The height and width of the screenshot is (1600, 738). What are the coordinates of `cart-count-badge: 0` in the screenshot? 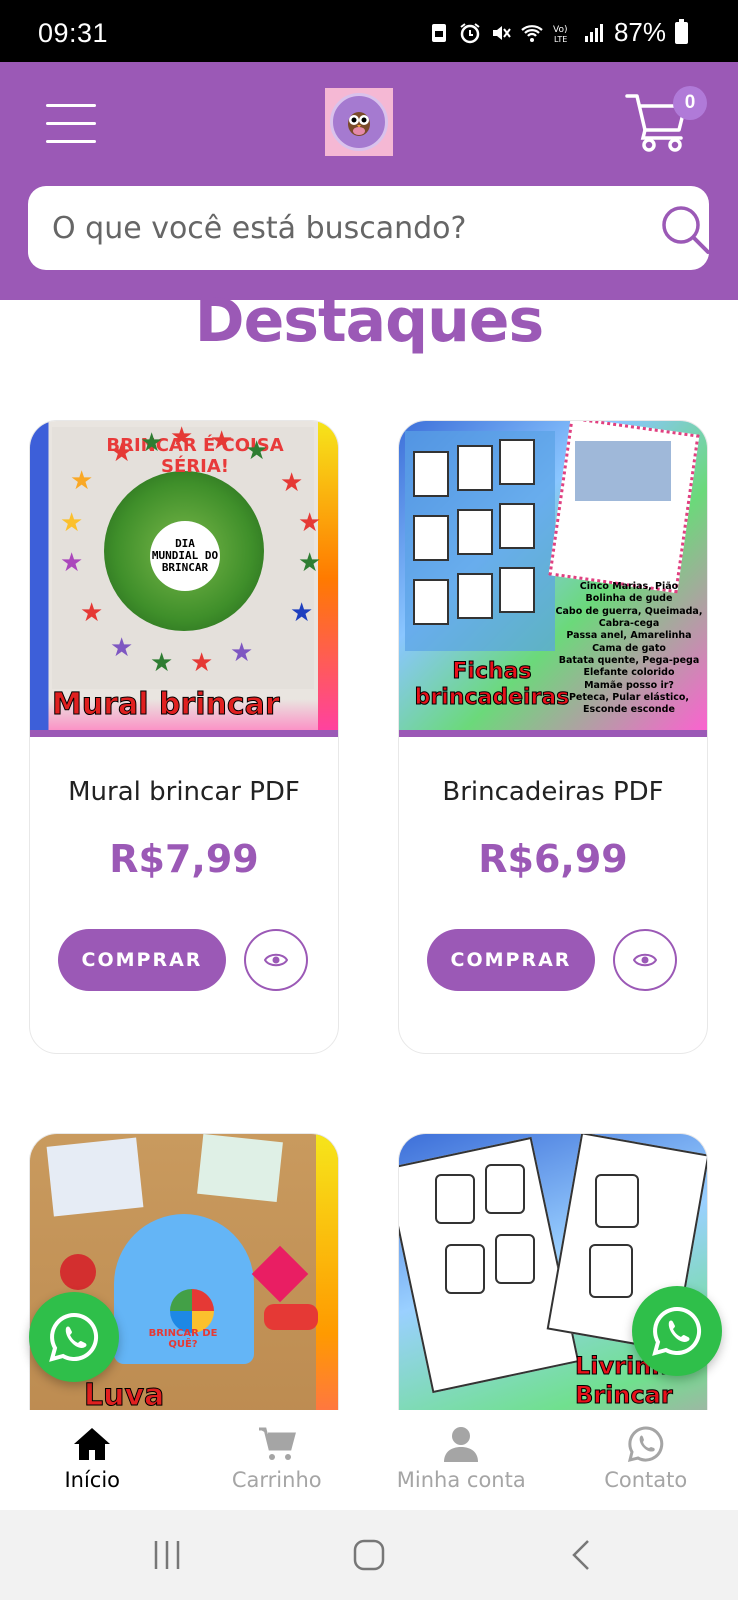 It's located at (690, 103).